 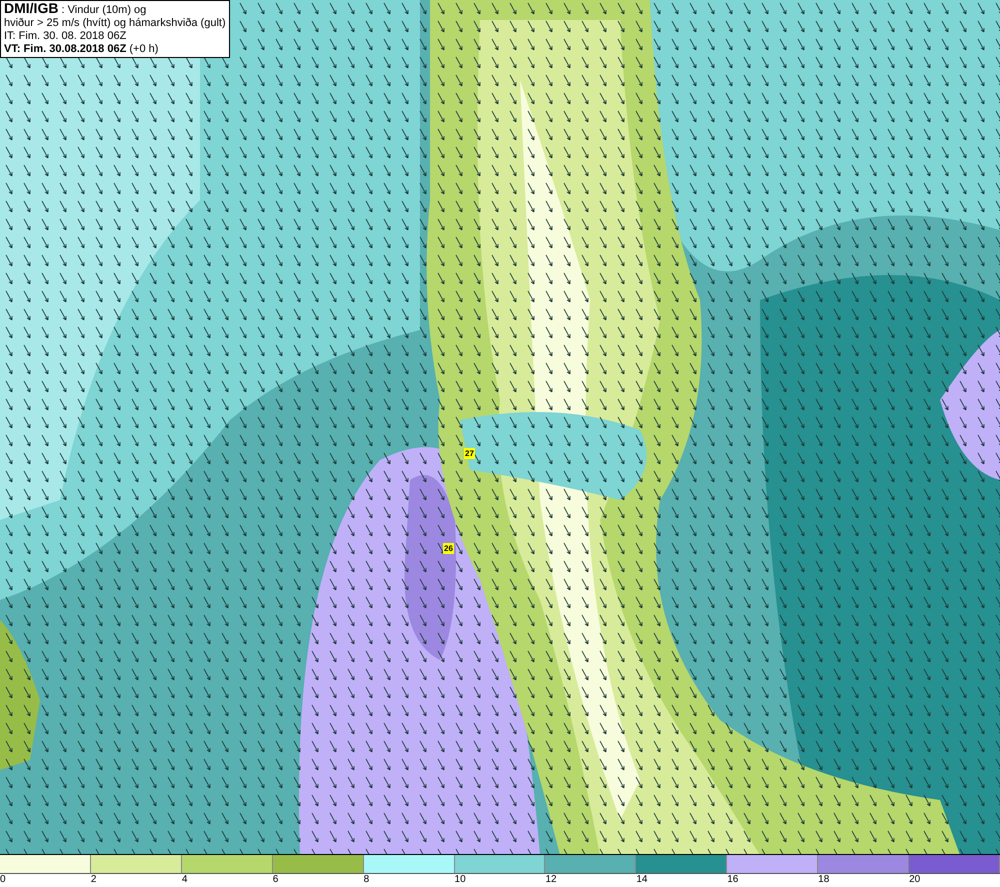 What do you see at coordinates (275, 879) in the screenshot?
I see `scale-label: 6` at bounding box center [275, 879].